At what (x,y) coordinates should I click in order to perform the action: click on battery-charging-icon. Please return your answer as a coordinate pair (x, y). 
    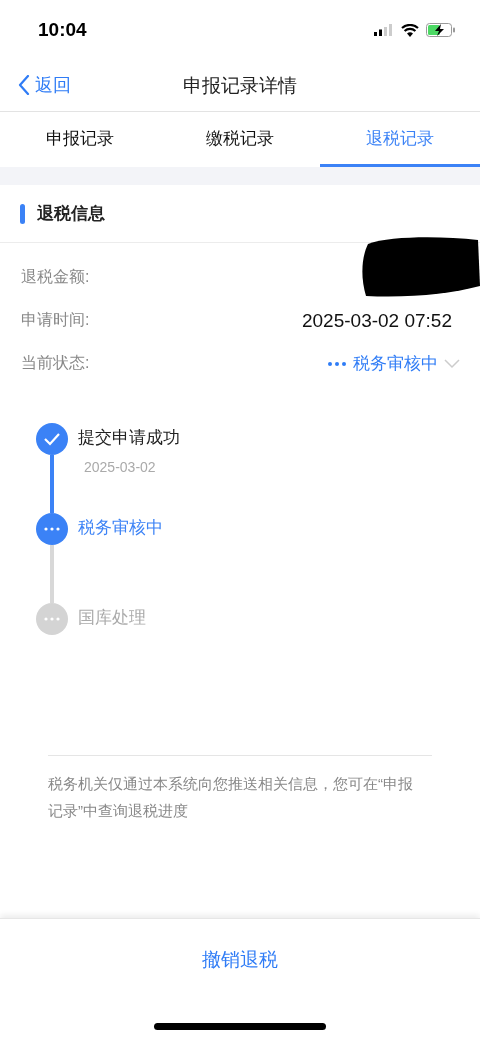
    Looking at the image, I should click on (441, 30).